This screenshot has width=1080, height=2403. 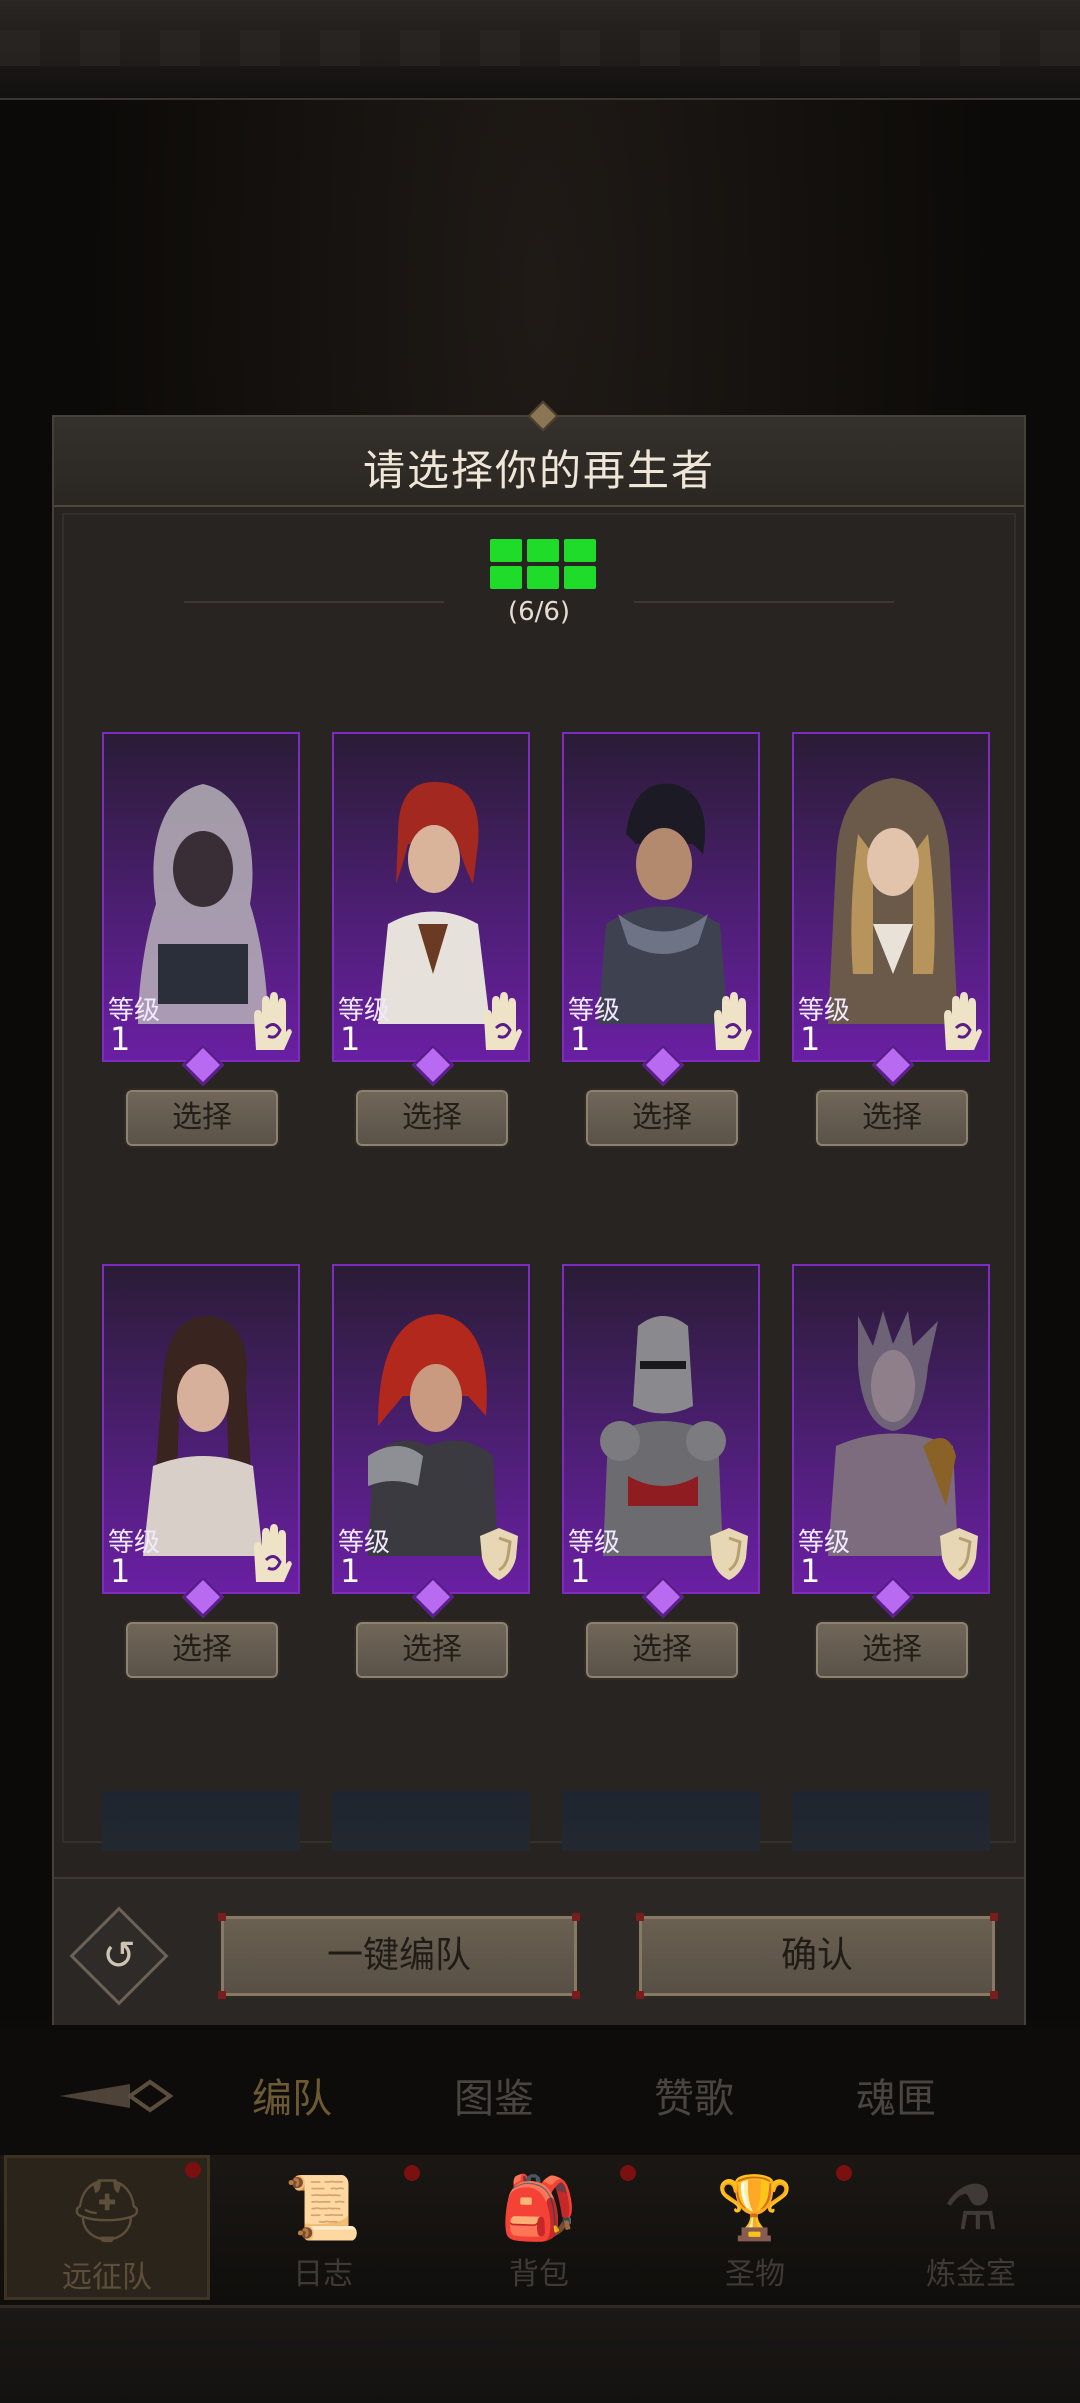 I want to click on dragonborn-portrait, so click(x=893, y=1433).